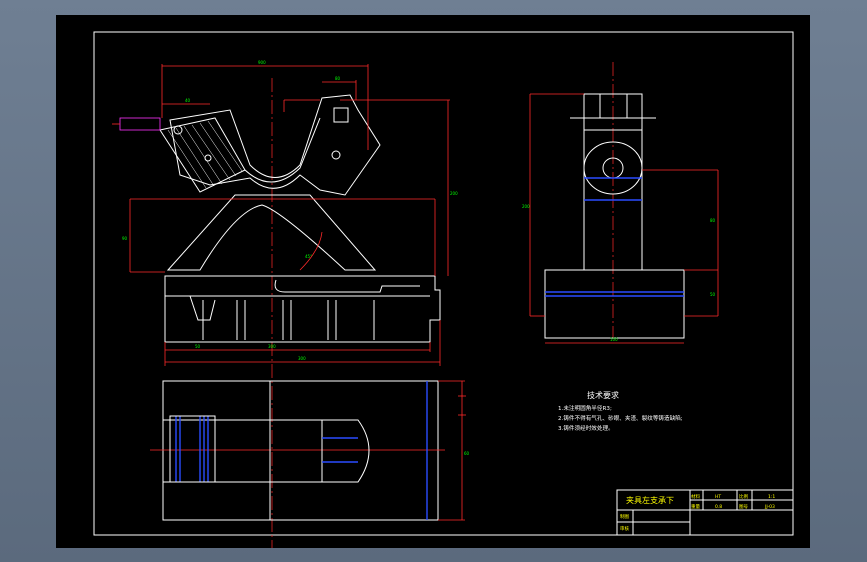  Describe the element at coordinates (467, 453) in the screenshot. I see `dim-plan-height: 60` at that location.